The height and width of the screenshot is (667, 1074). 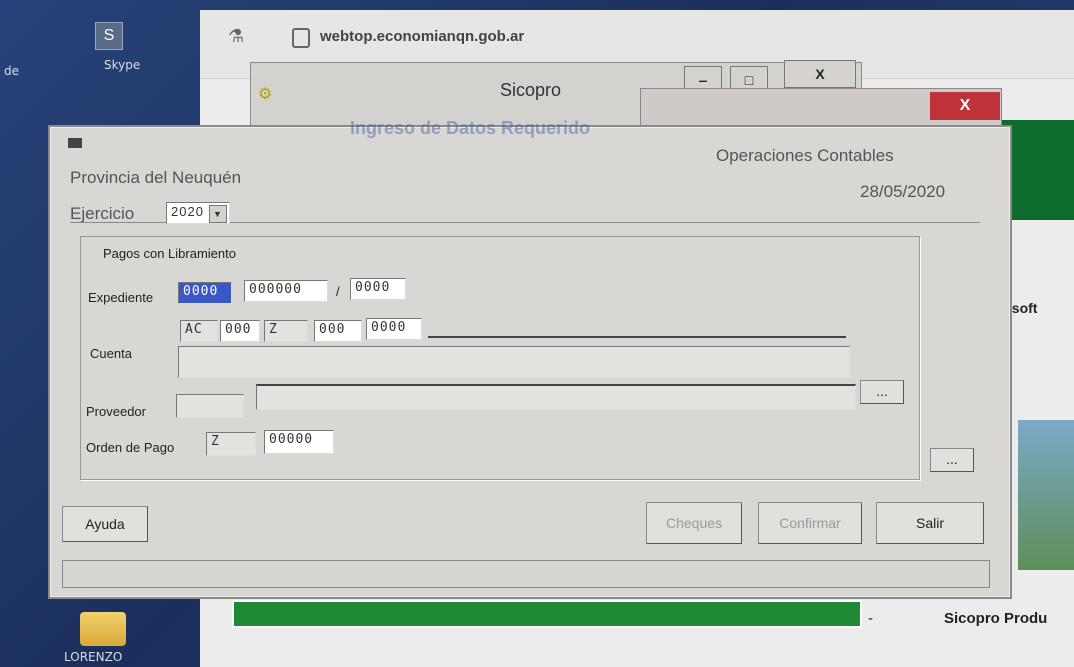 What do you see at coordinates (338, 331) in the screenshot?
I see `cuenta-field-4: 000` at bounding box center [338, 331].